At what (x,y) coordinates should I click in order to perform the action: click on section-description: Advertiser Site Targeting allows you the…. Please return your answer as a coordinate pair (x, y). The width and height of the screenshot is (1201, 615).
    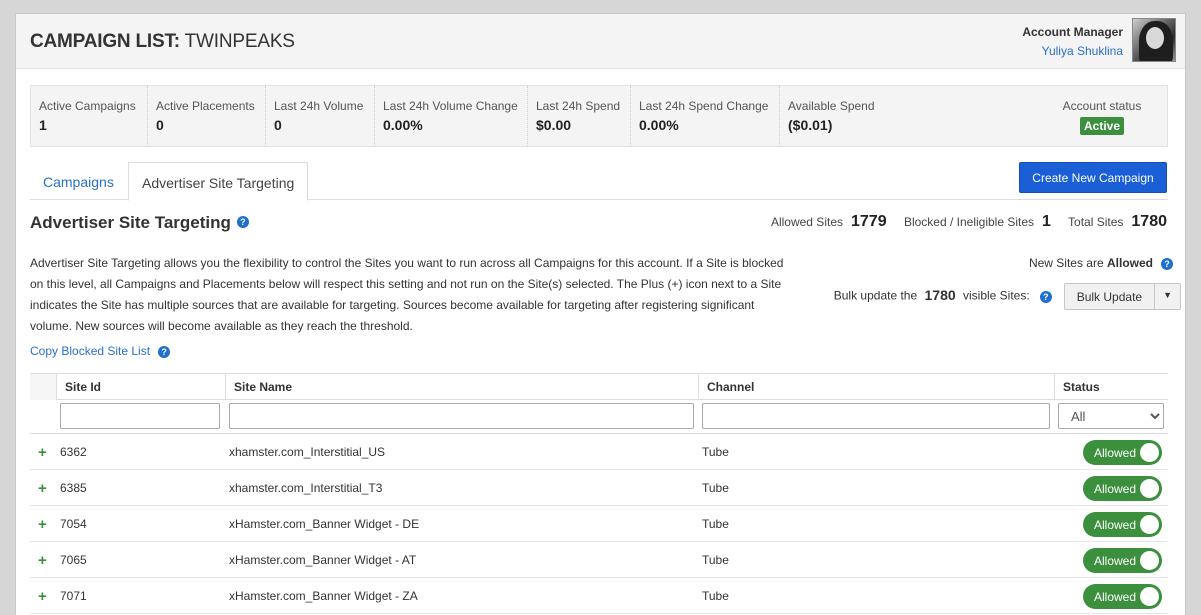
    Looking at the image, I should click on (407, 294).